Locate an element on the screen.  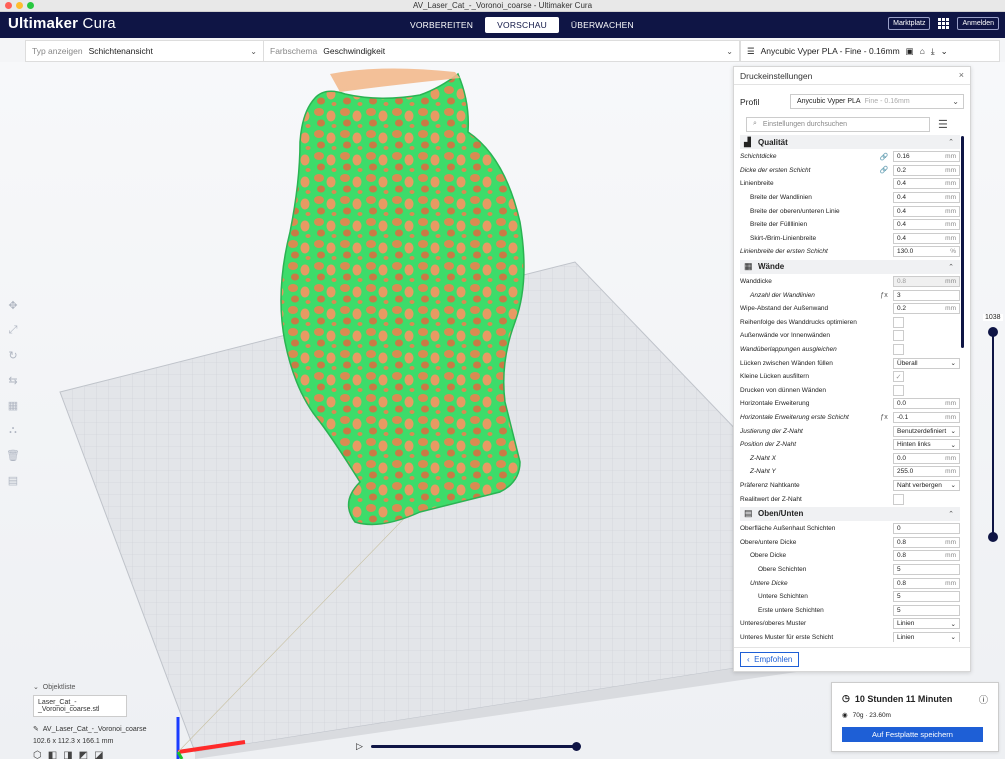
setting-row: Reihenfolge des Wanddrucks optimieren is located at coordinates (850, 323).